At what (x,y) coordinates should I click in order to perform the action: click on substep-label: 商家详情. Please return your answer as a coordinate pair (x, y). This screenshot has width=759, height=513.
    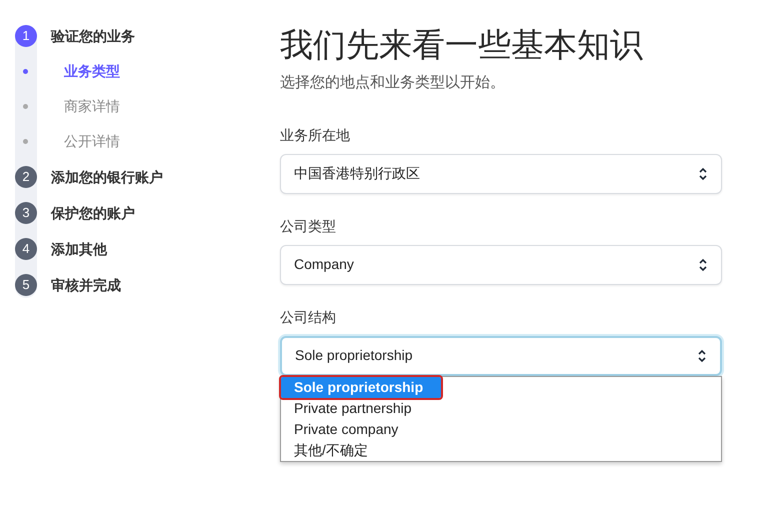
    Looking at the image, I should click on (92, 106).